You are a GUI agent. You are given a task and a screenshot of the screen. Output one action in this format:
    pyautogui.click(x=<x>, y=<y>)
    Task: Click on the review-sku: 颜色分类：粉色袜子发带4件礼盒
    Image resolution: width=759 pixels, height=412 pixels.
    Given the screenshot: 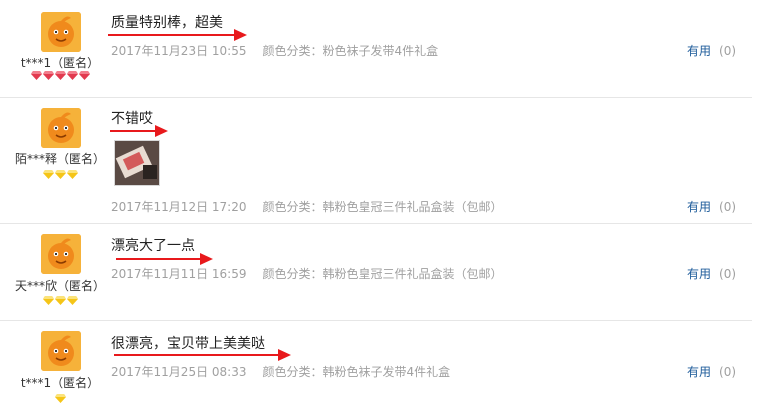 What is the action you would take?
    pyautogui.click(x=350, y=51)
    